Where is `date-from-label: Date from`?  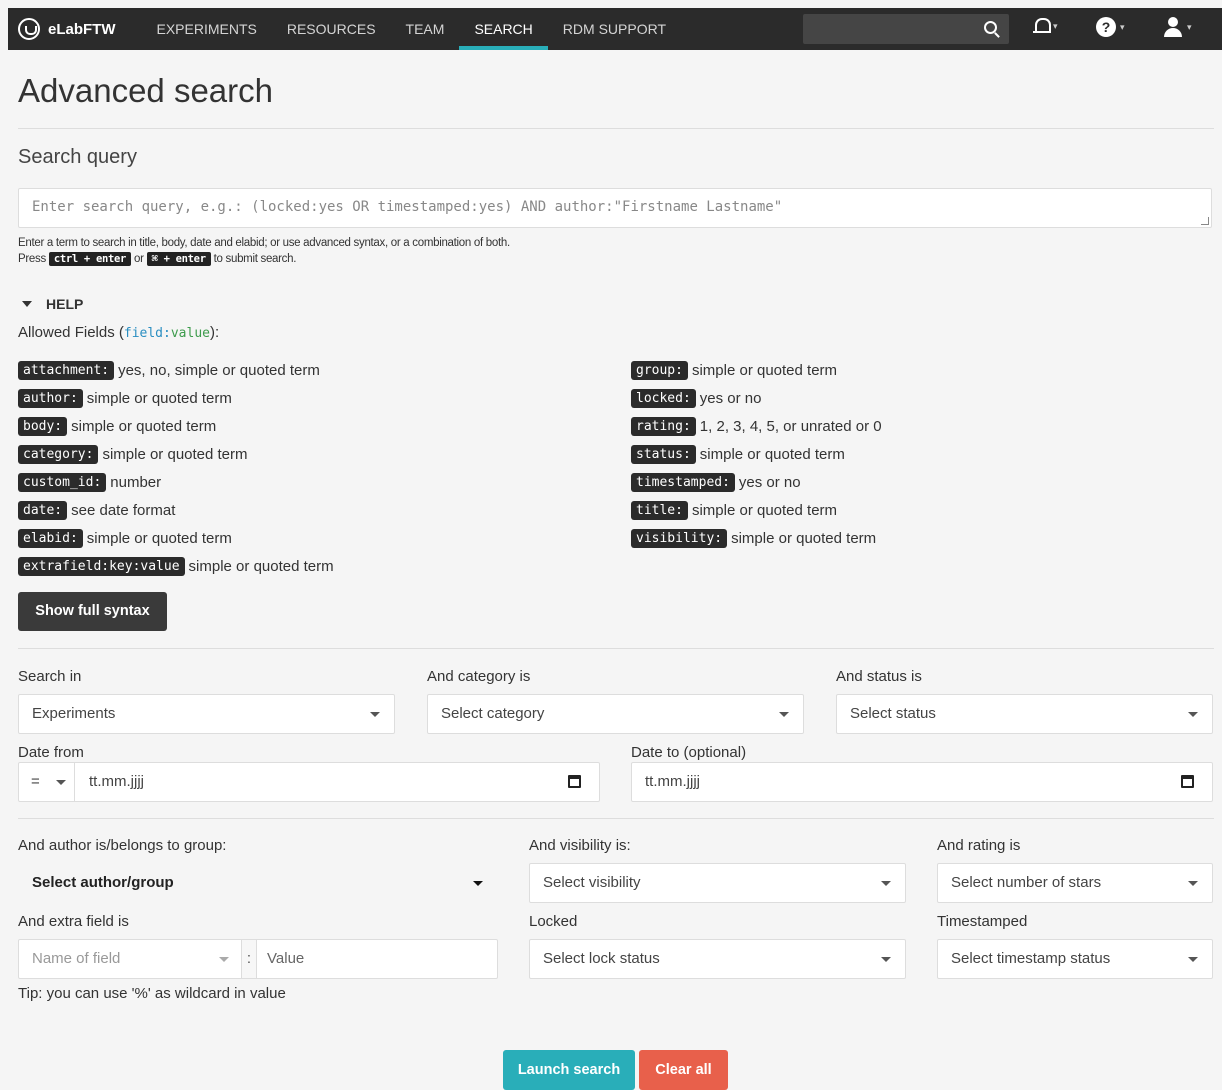
date-from-label: Date from is located at coordinates (51, 752).